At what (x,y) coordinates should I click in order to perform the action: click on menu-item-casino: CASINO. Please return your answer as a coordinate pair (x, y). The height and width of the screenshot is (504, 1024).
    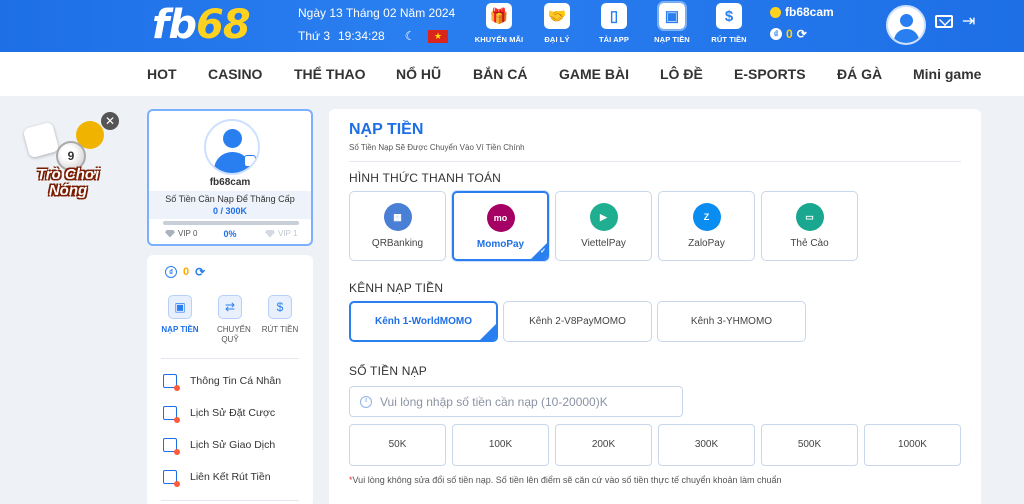
    Looking at the image, I should click on (235, 74).